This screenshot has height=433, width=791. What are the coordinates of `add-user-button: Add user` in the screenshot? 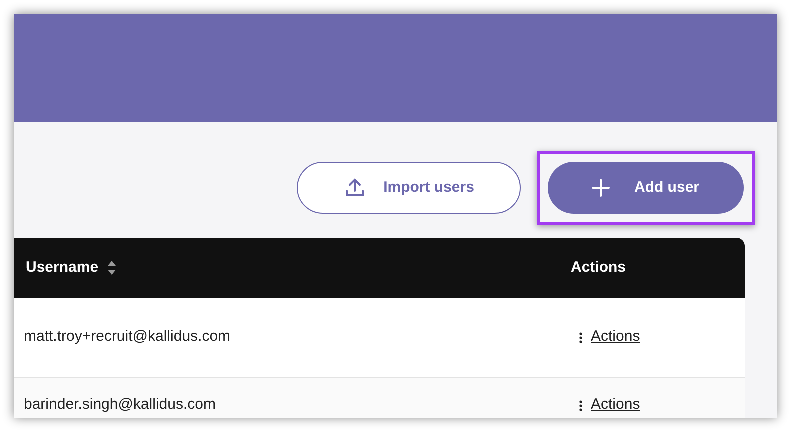 It's located at (646, 188).